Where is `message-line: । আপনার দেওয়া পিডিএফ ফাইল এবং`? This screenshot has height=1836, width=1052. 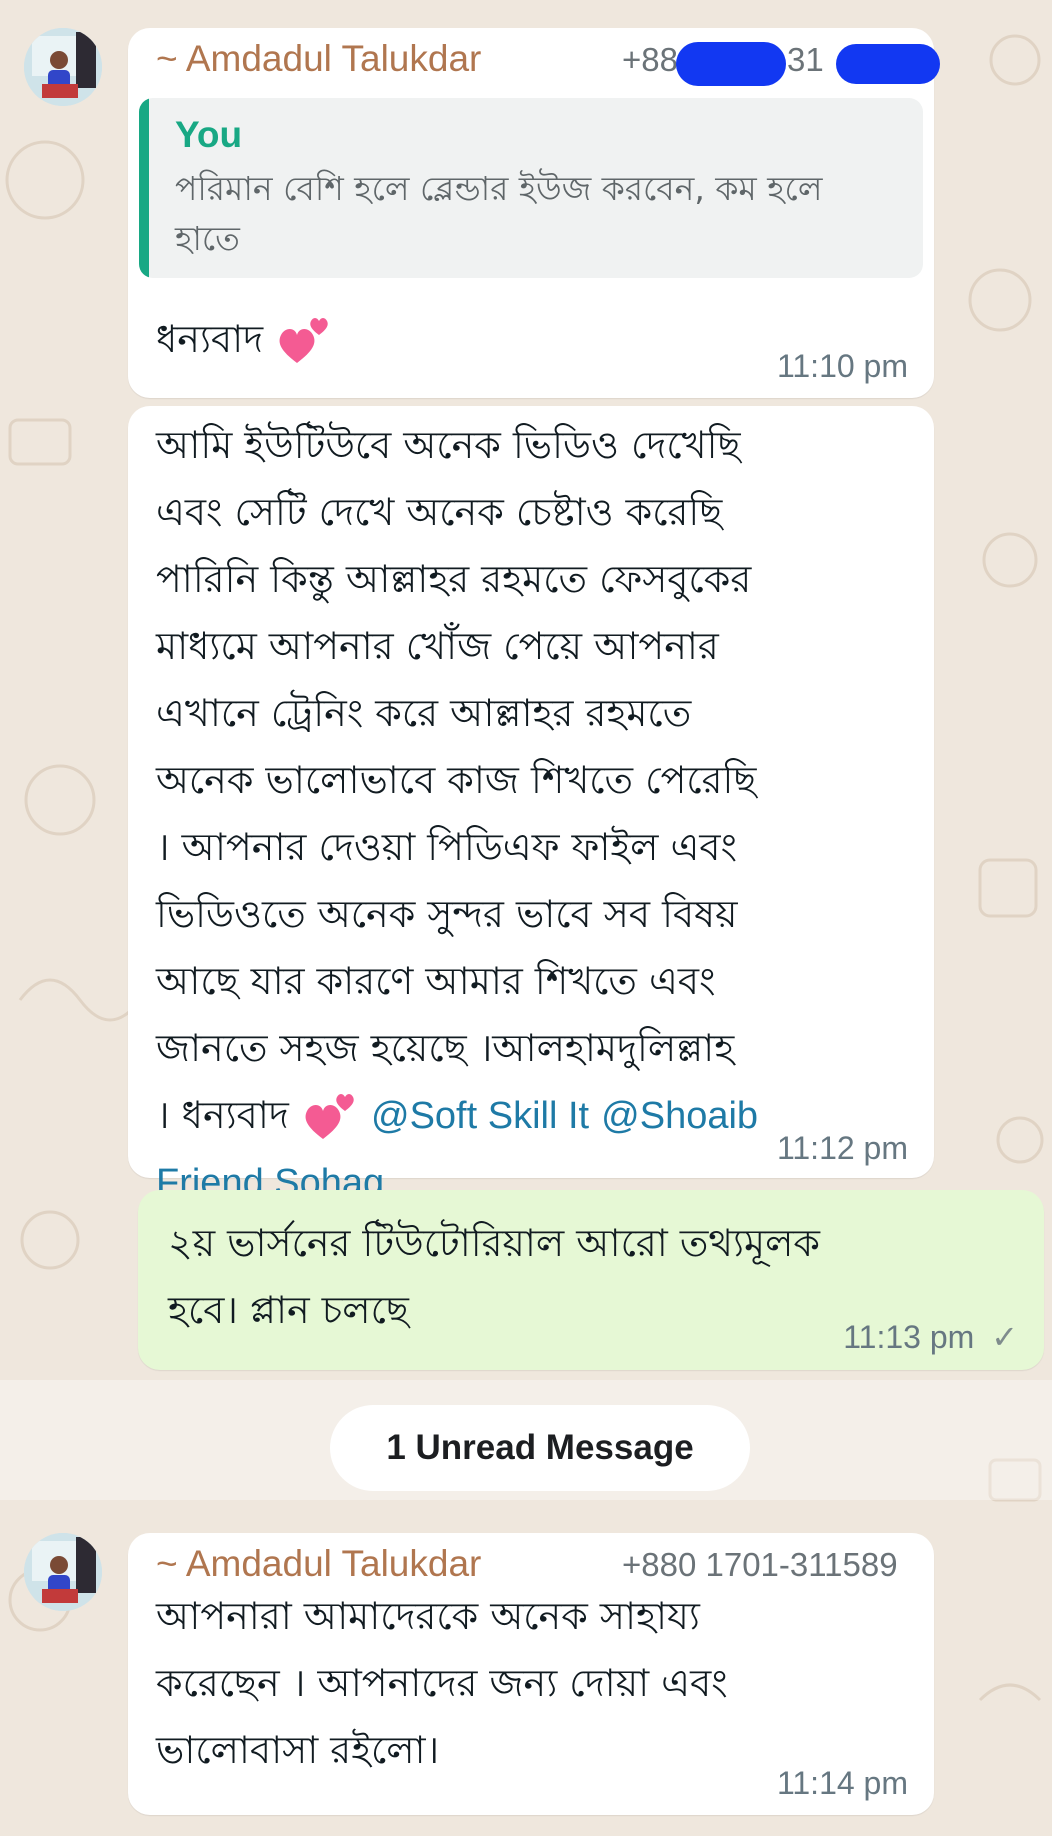 message-line: । আপনার দেওয়া পিডিএফ ফাইল এবং is located at coordinates (446, 847).